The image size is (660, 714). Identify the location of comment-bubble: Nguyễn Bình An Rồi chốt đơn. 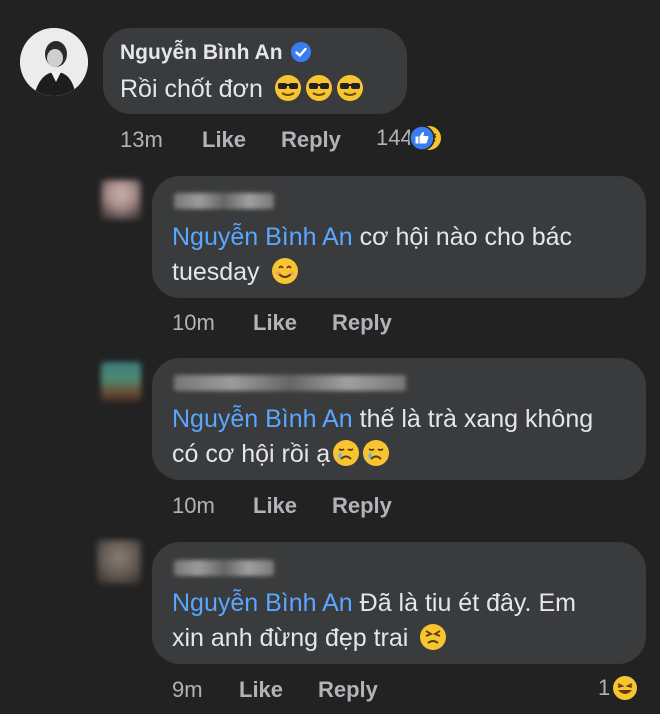
(255, 71).